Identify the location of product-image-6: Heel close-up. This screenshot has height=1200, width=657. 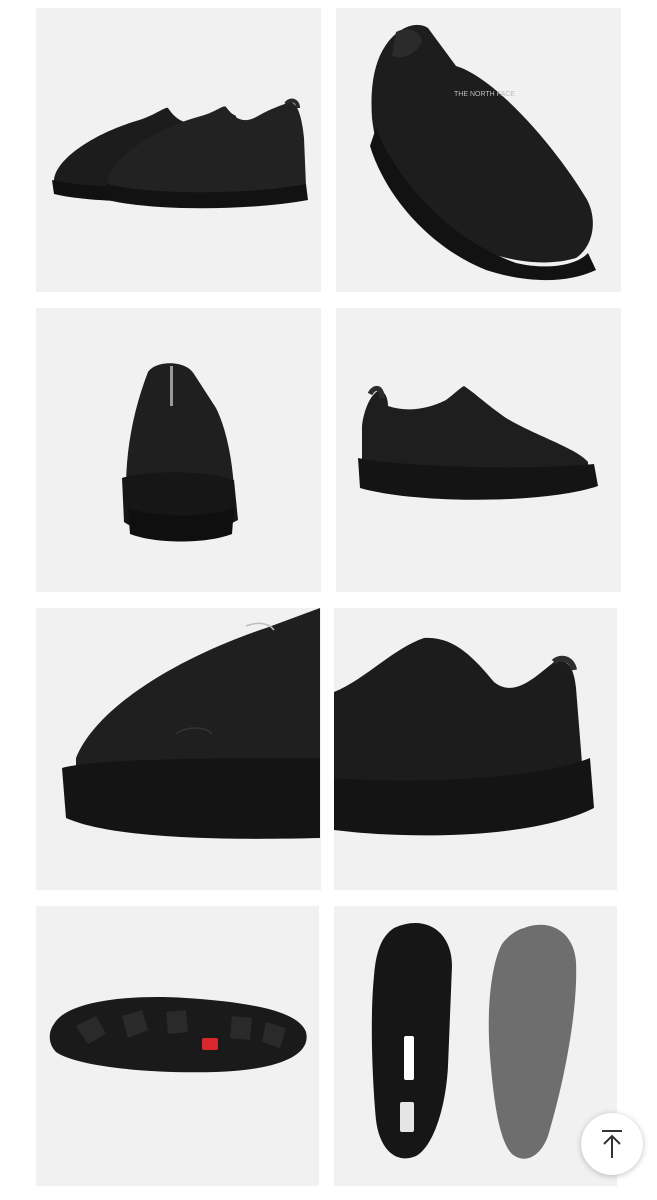
(475, 749).